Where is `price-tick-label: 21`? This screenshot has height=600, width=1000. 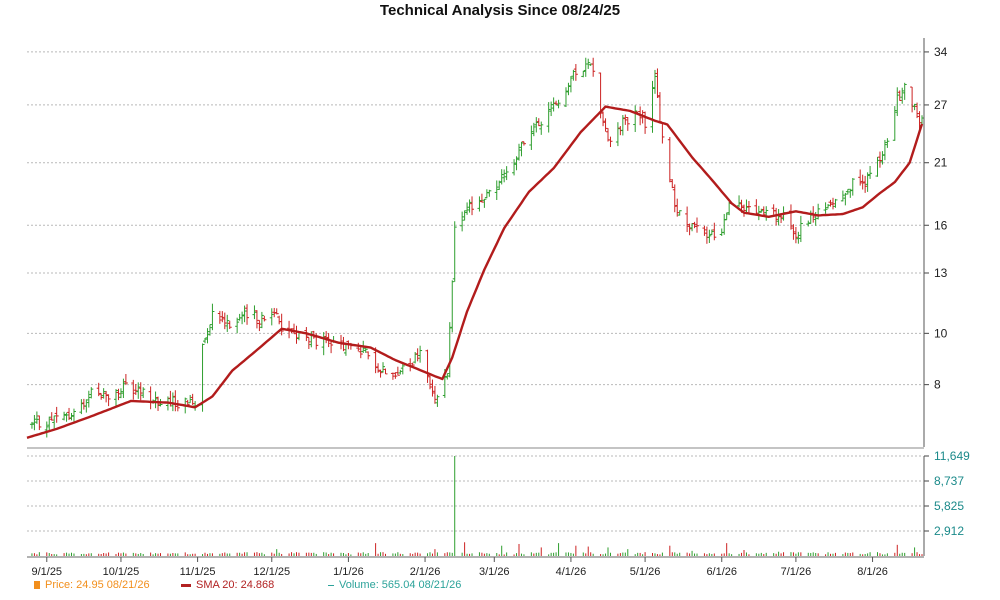 price-tick-label: 21 is located at coordinates (941, 163).